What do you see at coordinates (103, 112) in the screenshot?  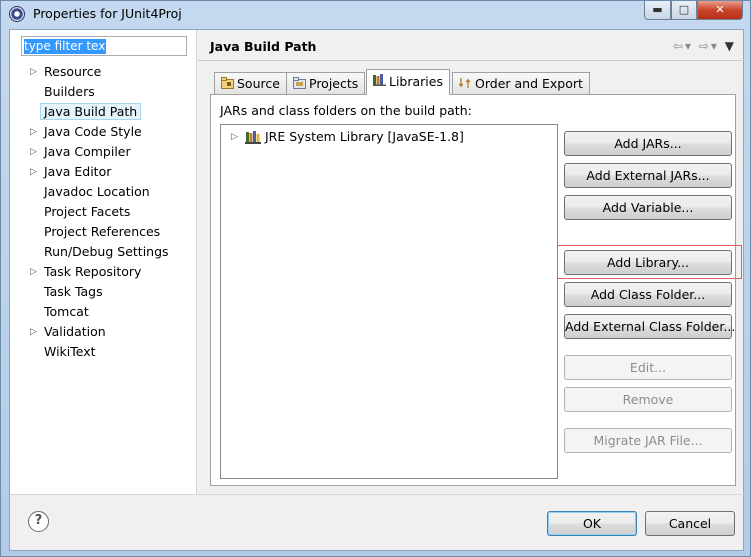 I see `tree-item-java-build-path: Java Build Path` at bounding box center [103, 112].